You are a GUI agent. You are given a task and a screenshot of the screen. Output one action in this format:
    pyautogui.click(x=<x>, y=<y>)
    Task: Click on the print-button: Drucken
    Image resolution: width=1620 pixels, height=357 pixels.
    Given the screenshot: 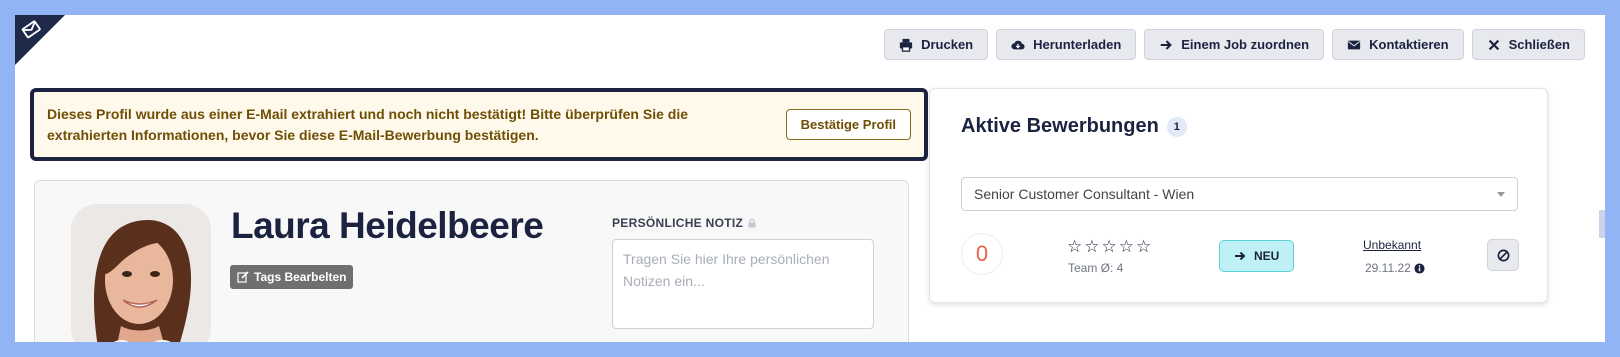 What is the action you would take?
    pyautogui.click(x=936, y=44)
    